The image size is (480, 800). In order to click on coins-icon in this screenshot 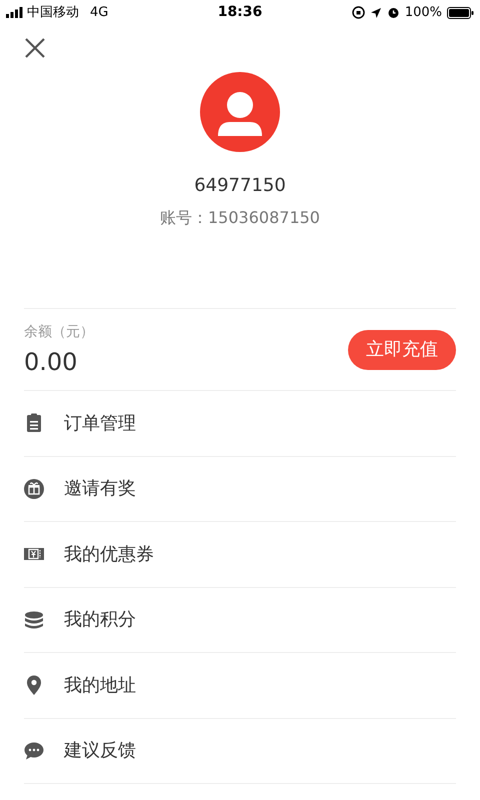, I will do `click(34, 620)`.